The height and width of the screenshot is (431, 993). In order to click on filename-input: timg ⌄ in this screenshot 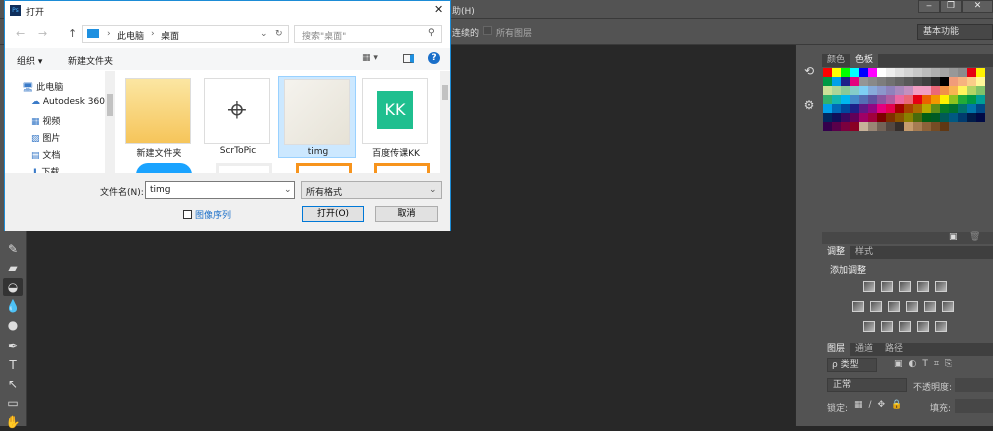, I will do `click(220, 190)`.